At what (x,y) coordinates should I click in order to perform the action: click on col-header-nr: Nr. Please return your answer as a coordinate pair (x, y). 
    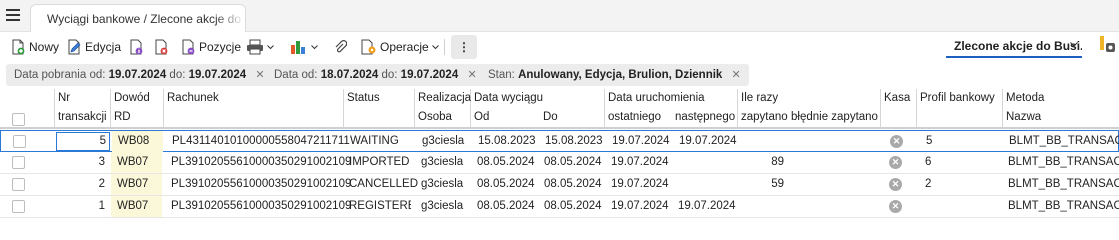
    Looking at the image, I should click on (64, 98).